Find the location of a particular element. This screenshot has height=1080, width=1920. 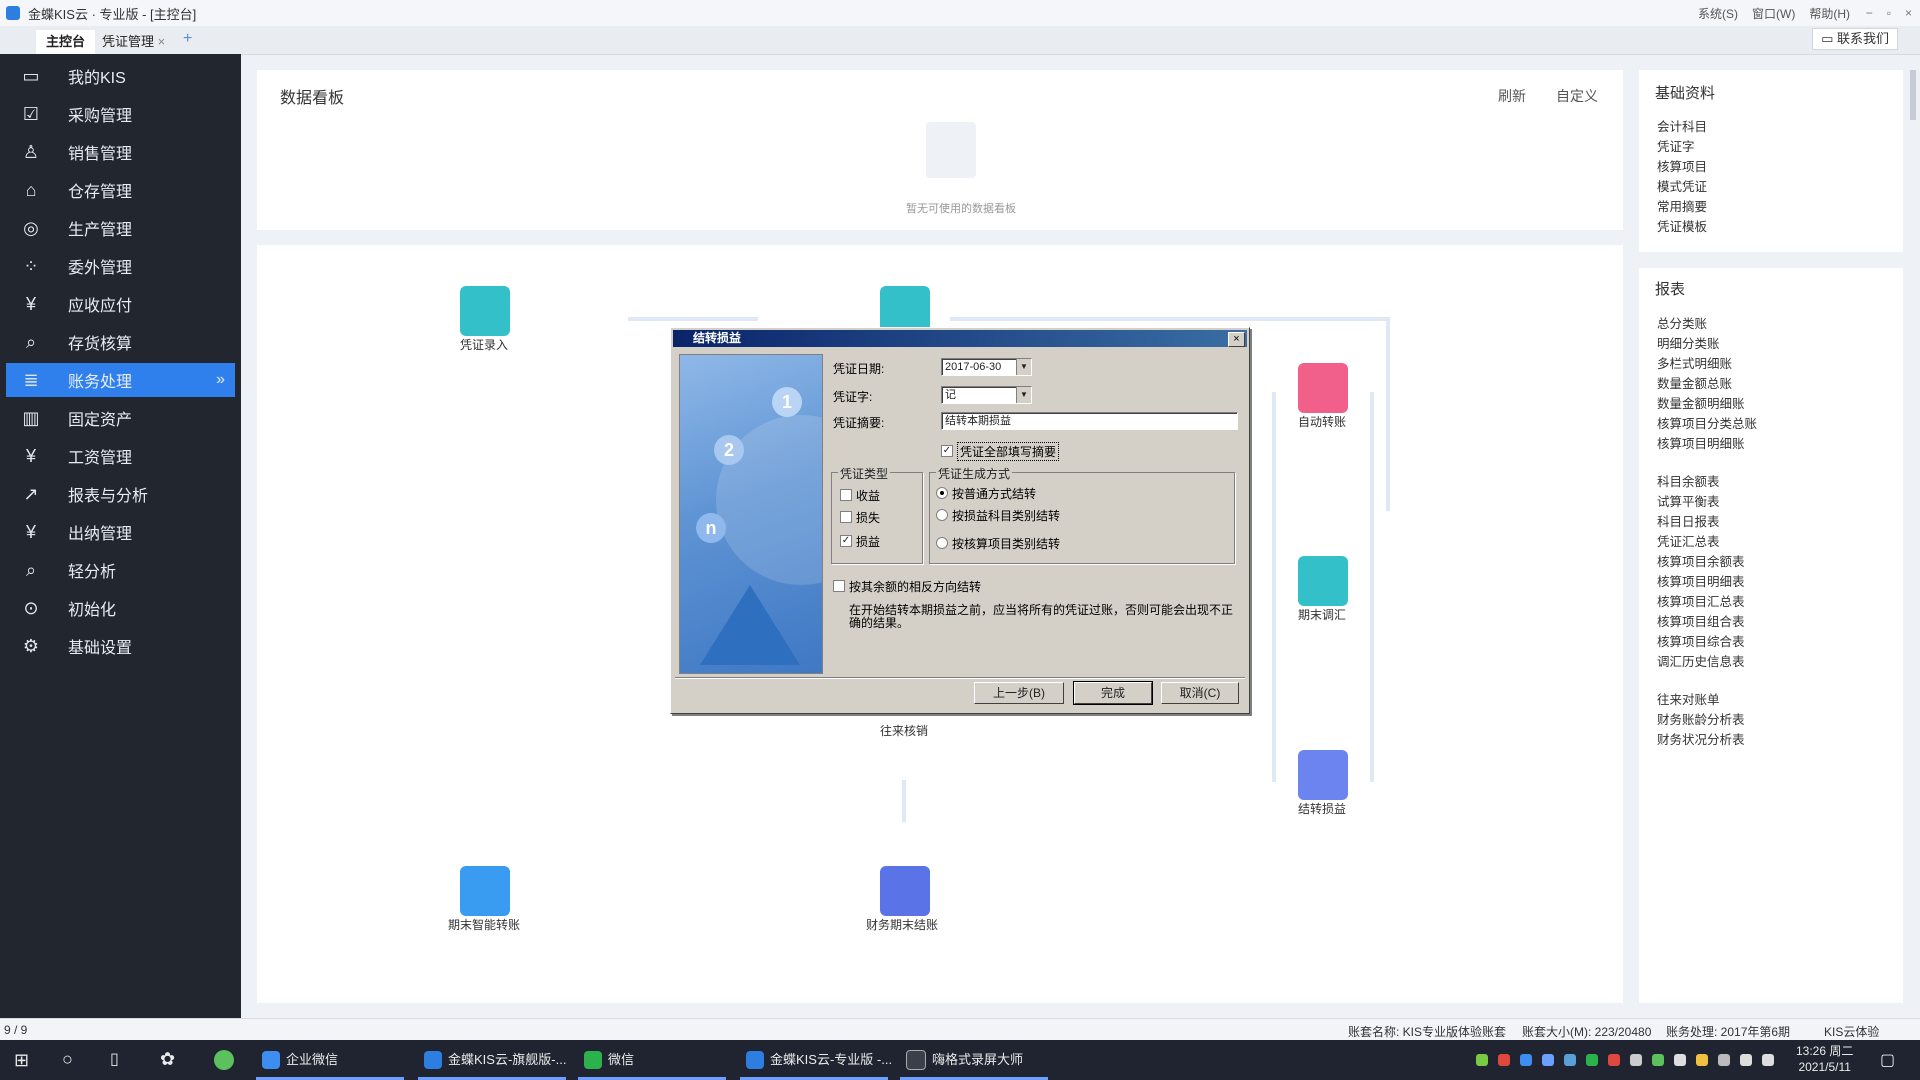

menu-window: 窗口(W) is located at coordinates (1773, 13).